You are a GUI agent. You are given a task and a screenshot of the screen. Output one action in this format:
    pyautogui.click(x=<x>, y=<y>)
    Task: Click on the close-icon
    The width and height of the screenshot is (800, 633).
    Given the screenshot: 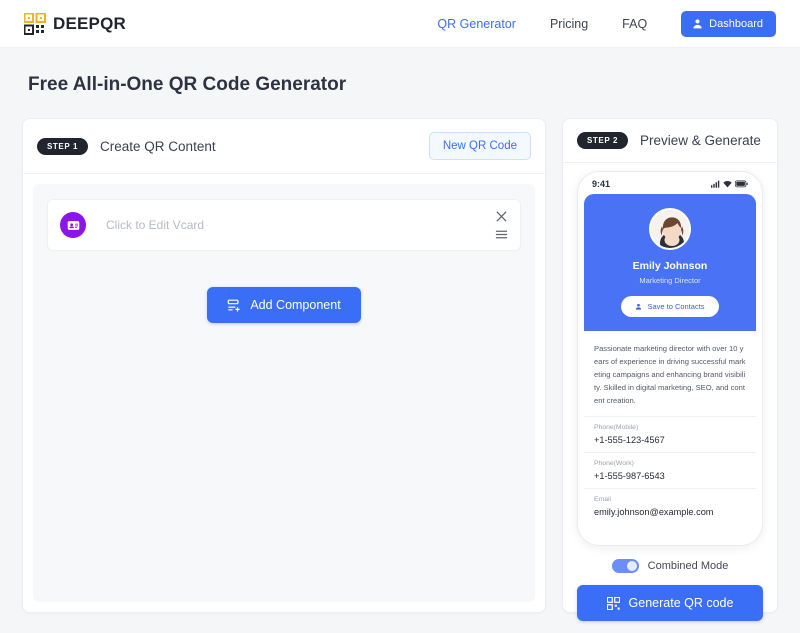 What is the action you would take?
    pyautogui.click(x=501, y=216)
    